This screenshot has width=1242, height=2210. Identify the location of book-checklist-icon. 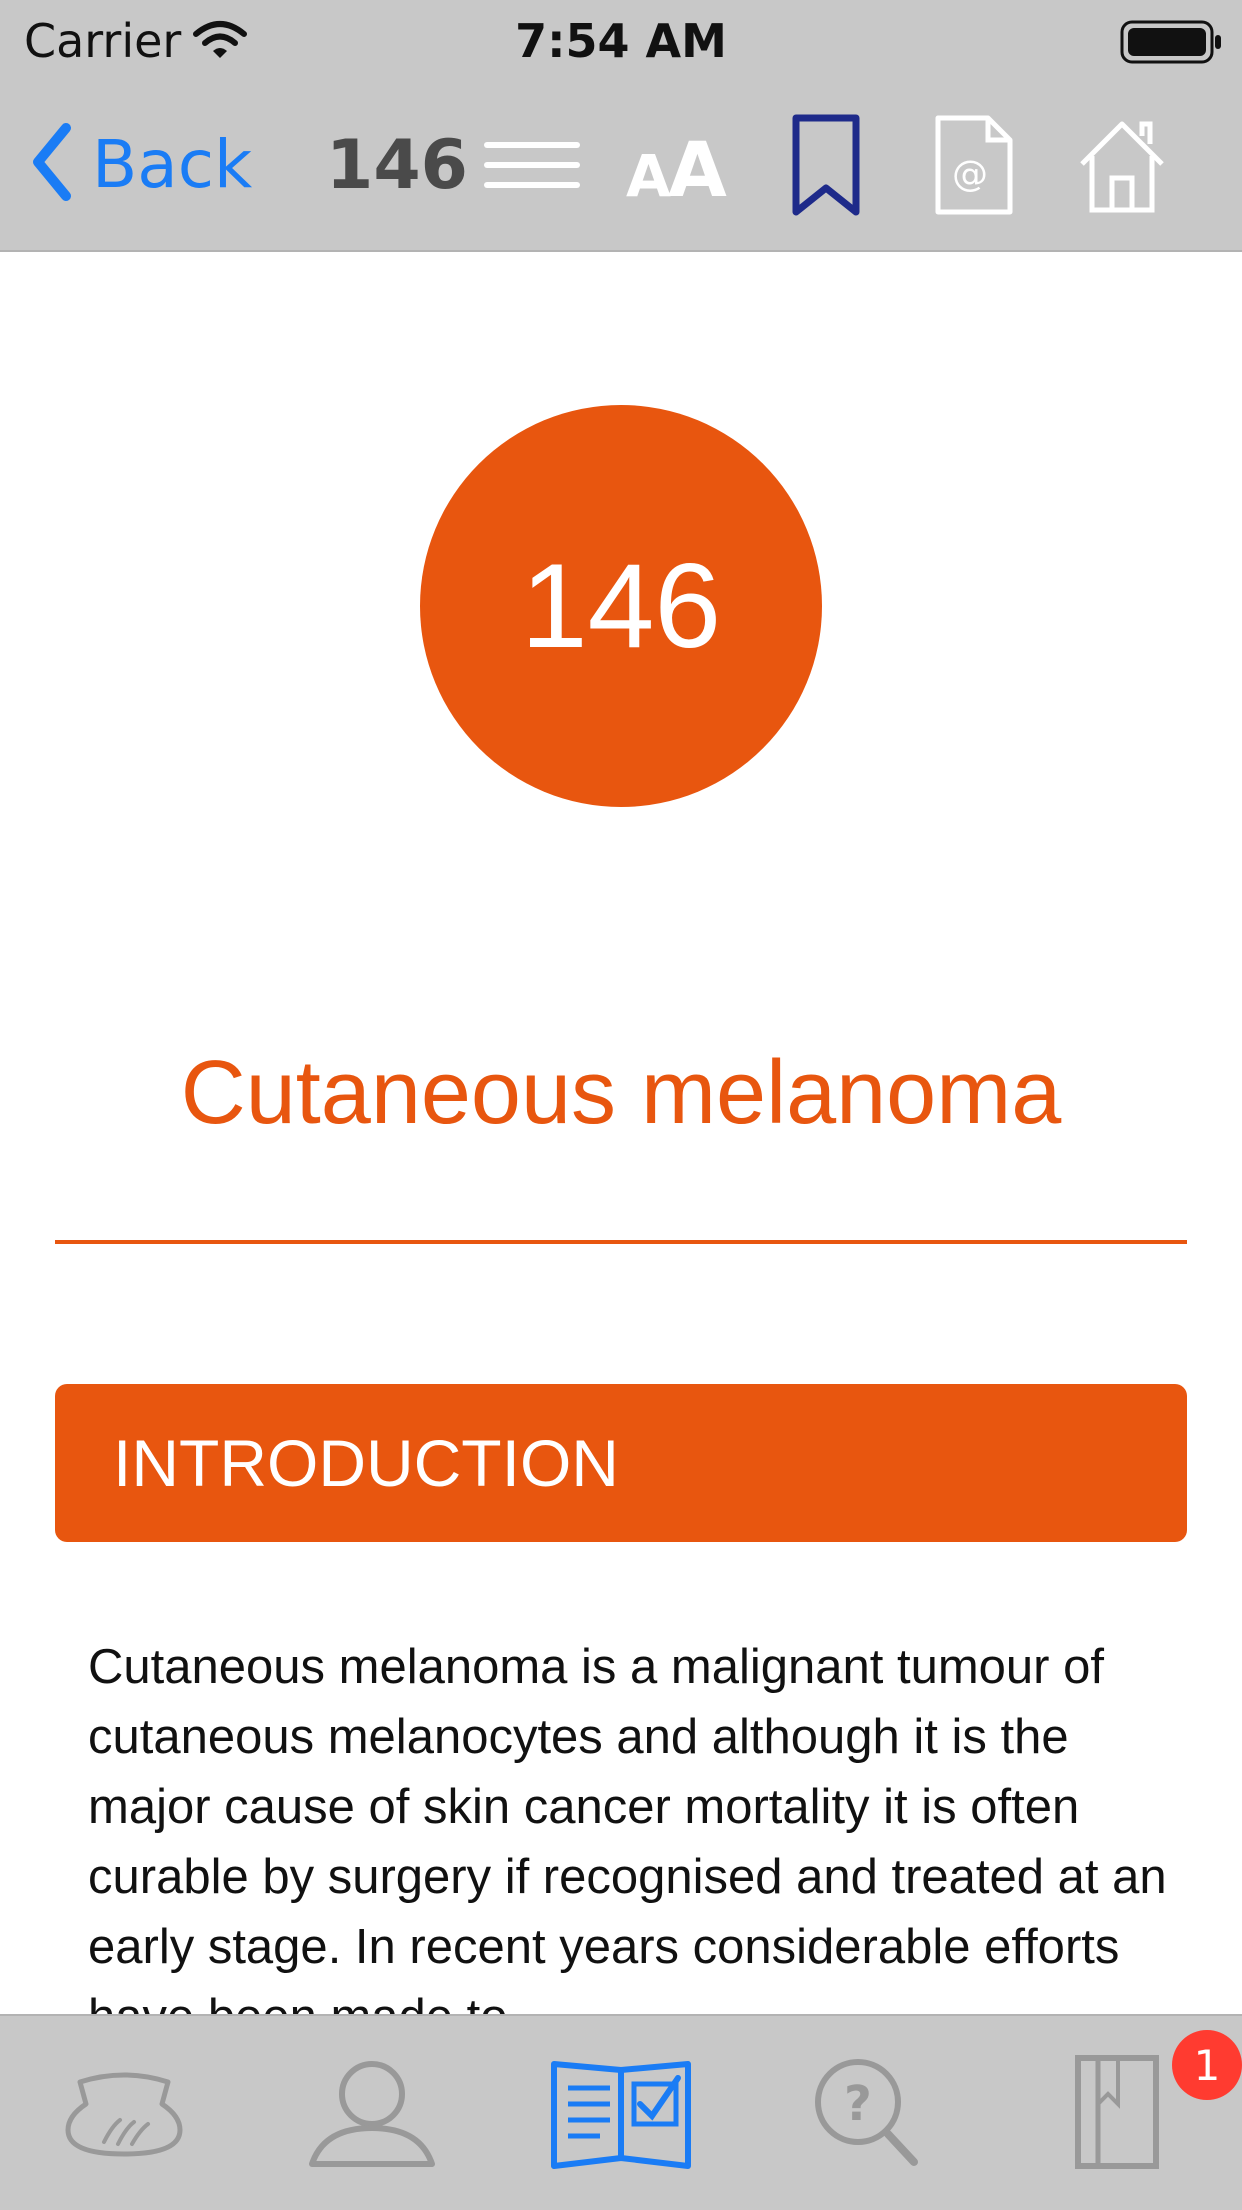
(621, 2115).